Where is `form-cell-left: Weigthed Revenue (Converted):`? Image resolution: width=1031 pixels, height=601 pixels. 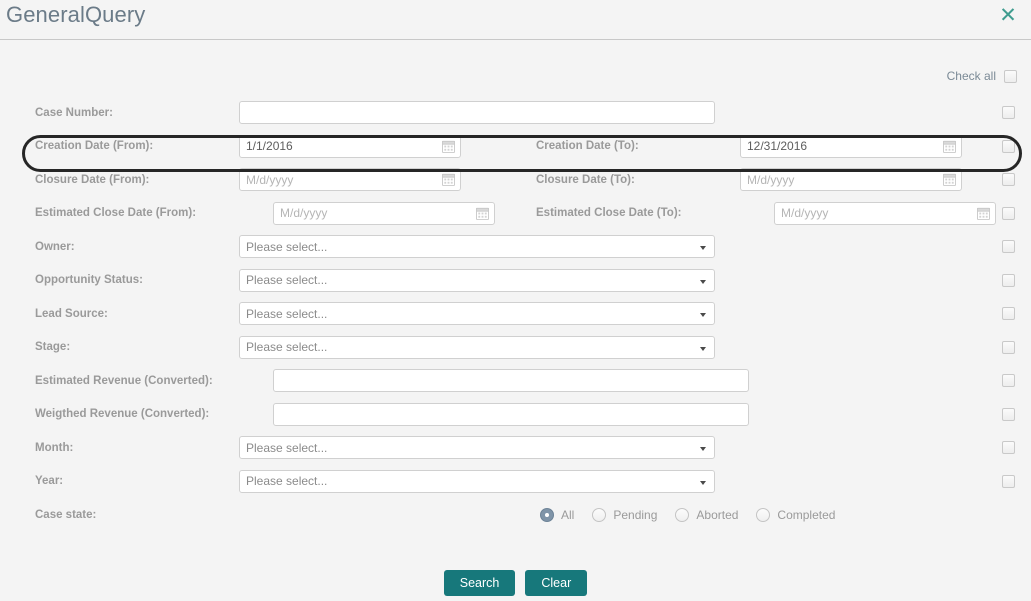 form-cell-left: Weigthed Revenue (Converted): is located at coordinates (374, 414).